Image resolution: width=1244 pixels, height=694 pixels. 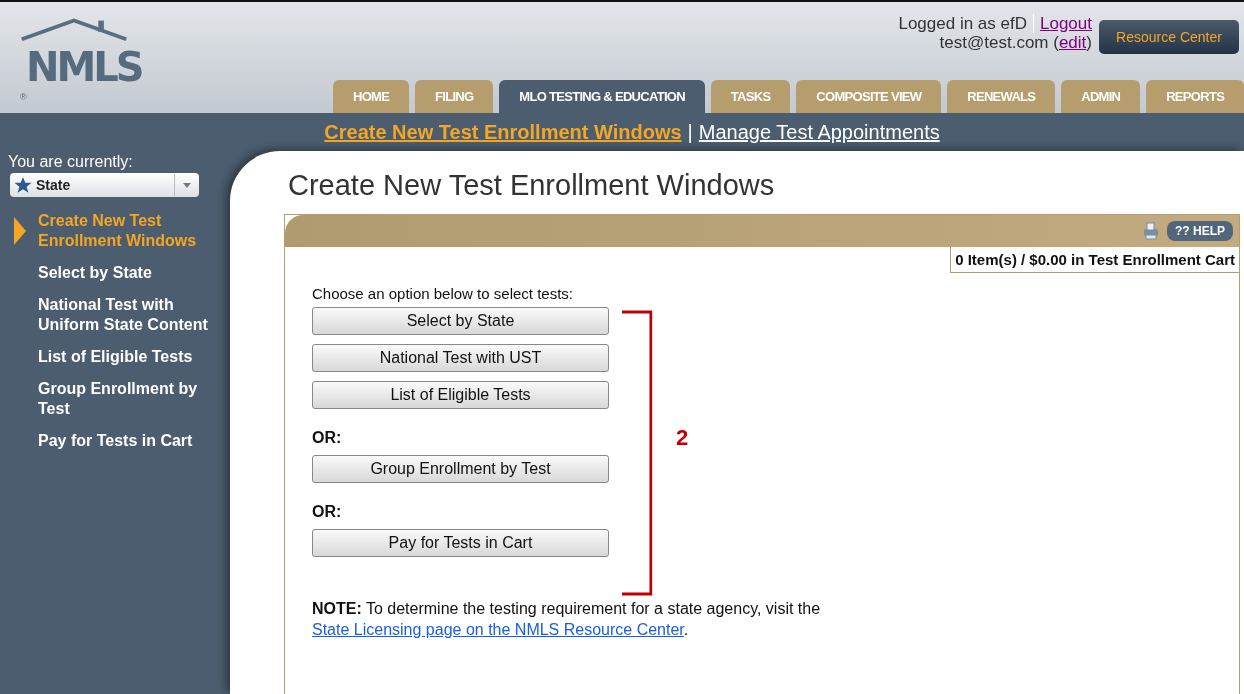 What do you see at coordinates (1066, 23) in the screenshot?
I see `logout-link: Logout` at bounding box center [1066, 23].